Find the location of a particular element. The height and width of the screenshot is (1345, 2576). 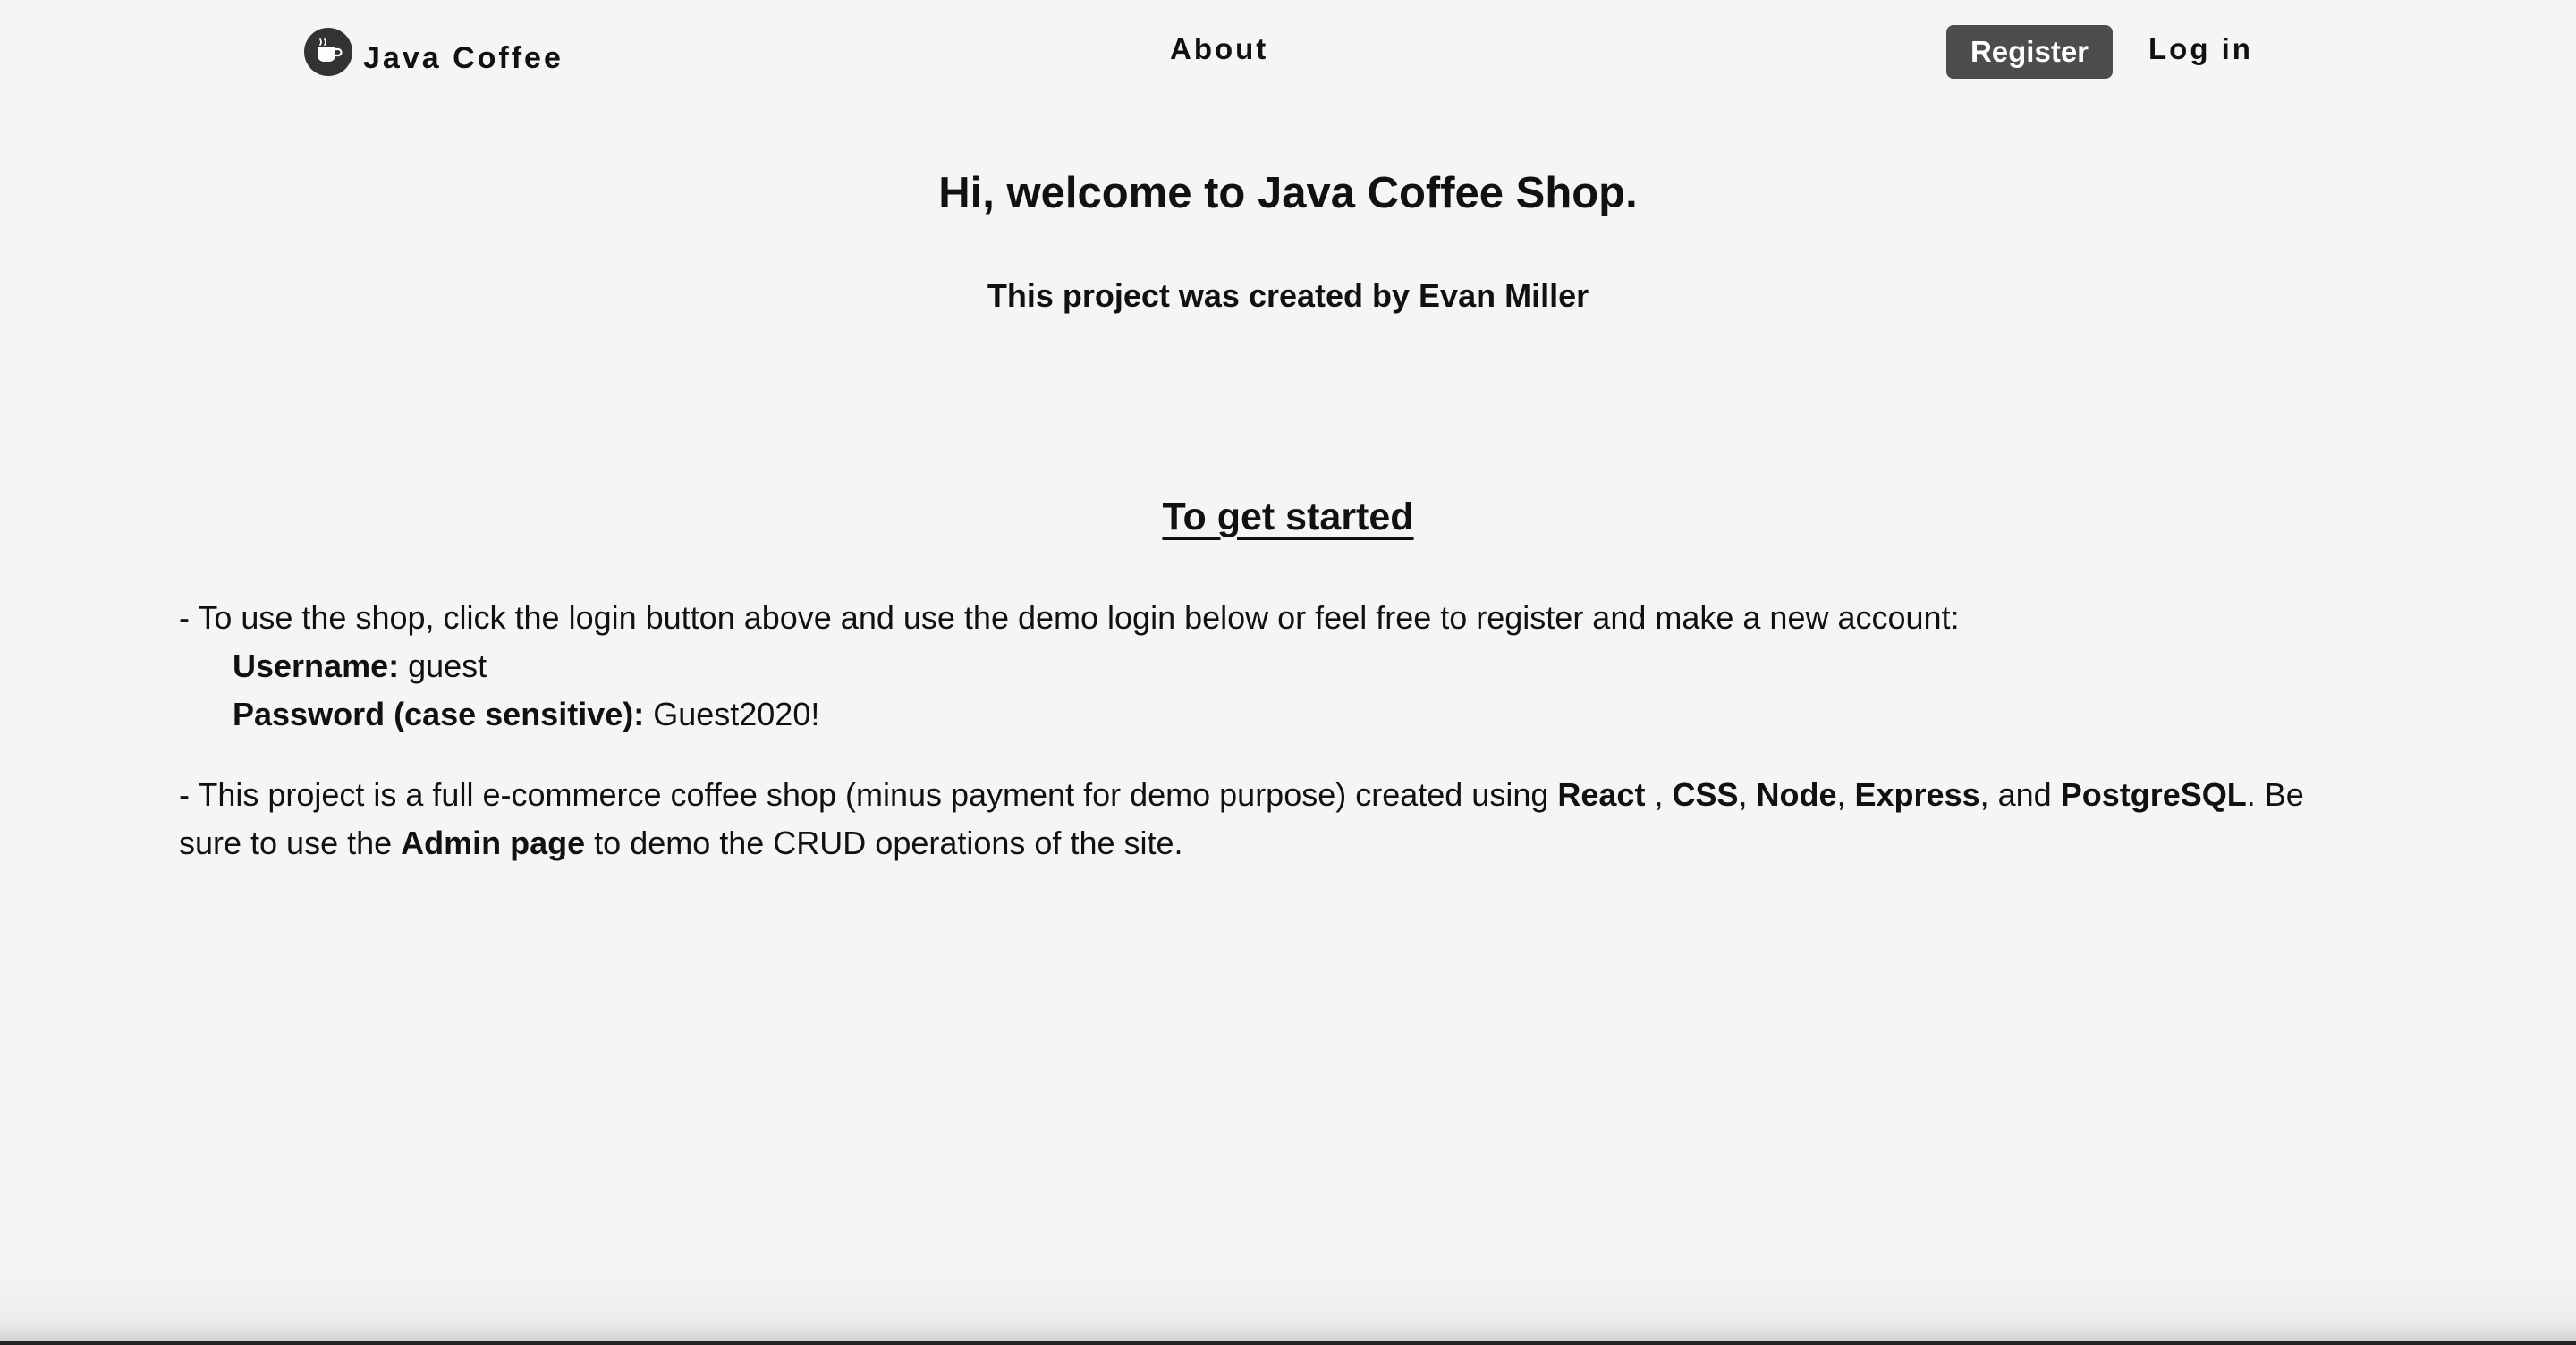

username-label: Username: is located at coordinates (316, 665).